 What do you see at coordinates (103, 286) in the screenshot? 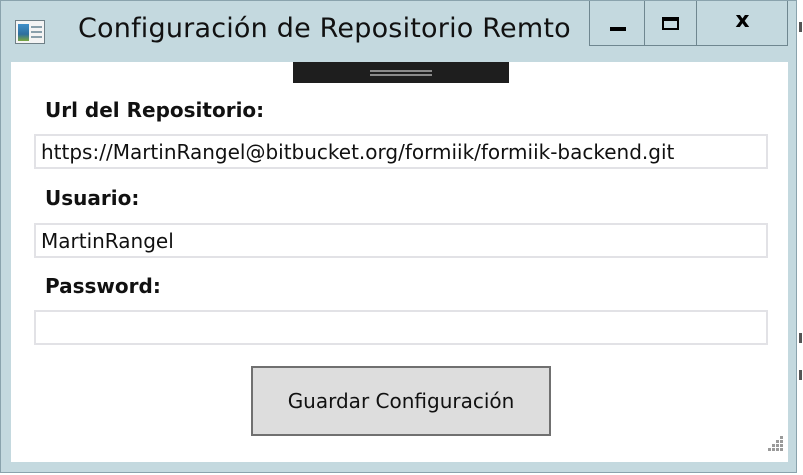
I see `password-label: Password:` at bounding box center [103, 286].